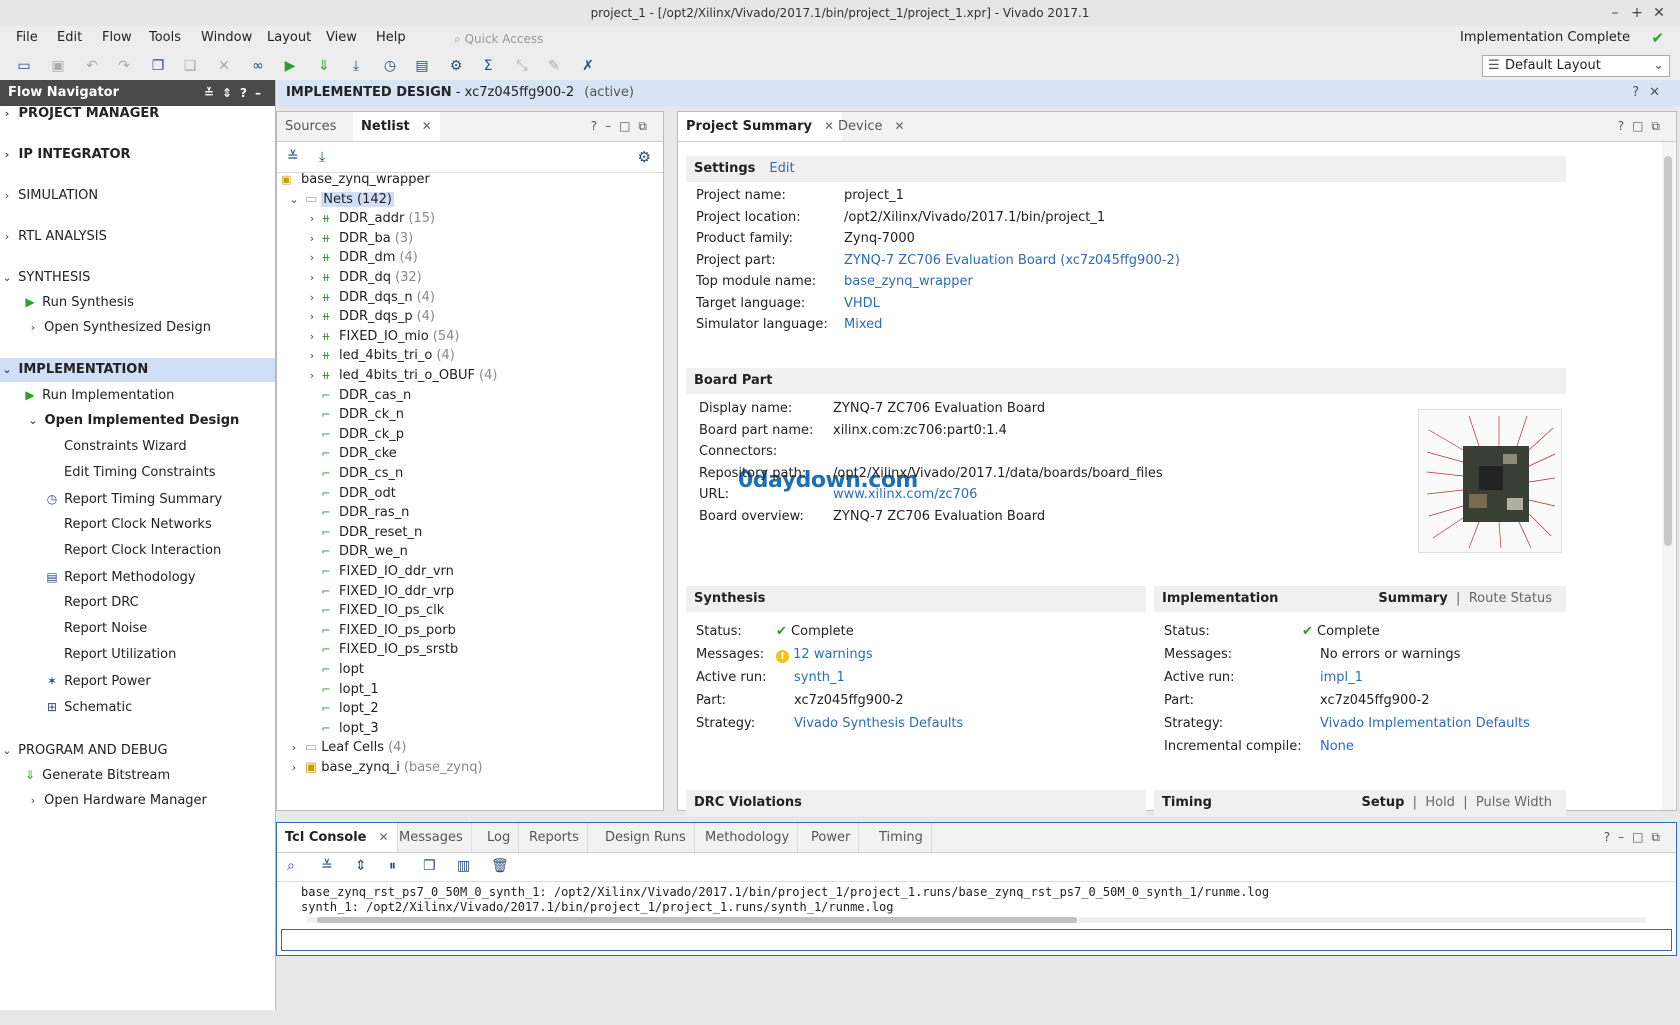 The width and height of the screenshot is (1680, 1025). I want to click on tree-row-bus-net: › ⧺ FIXED_IO_mio (54), so click(382, 337).